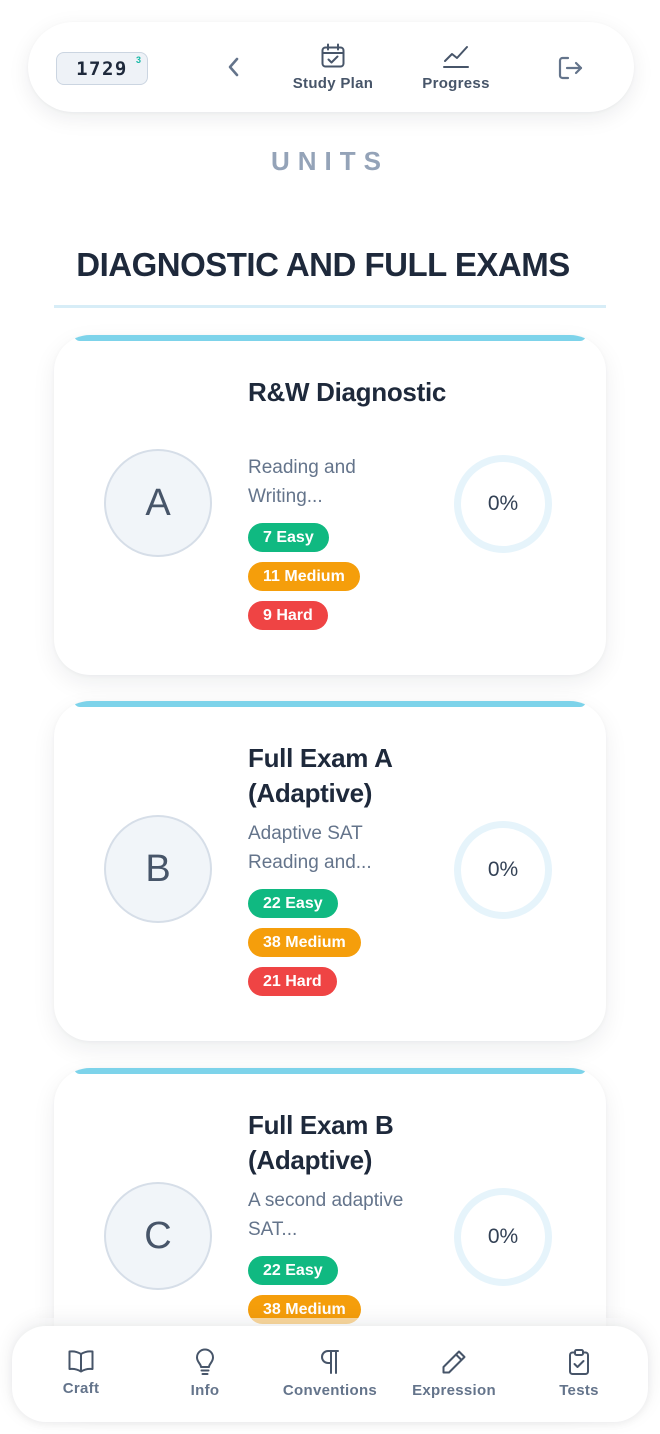 This screenshot has height=1434, width=660. I want to click on bottom-nav: Craft Info Conventions Expression Tests, so click(330, 1374).